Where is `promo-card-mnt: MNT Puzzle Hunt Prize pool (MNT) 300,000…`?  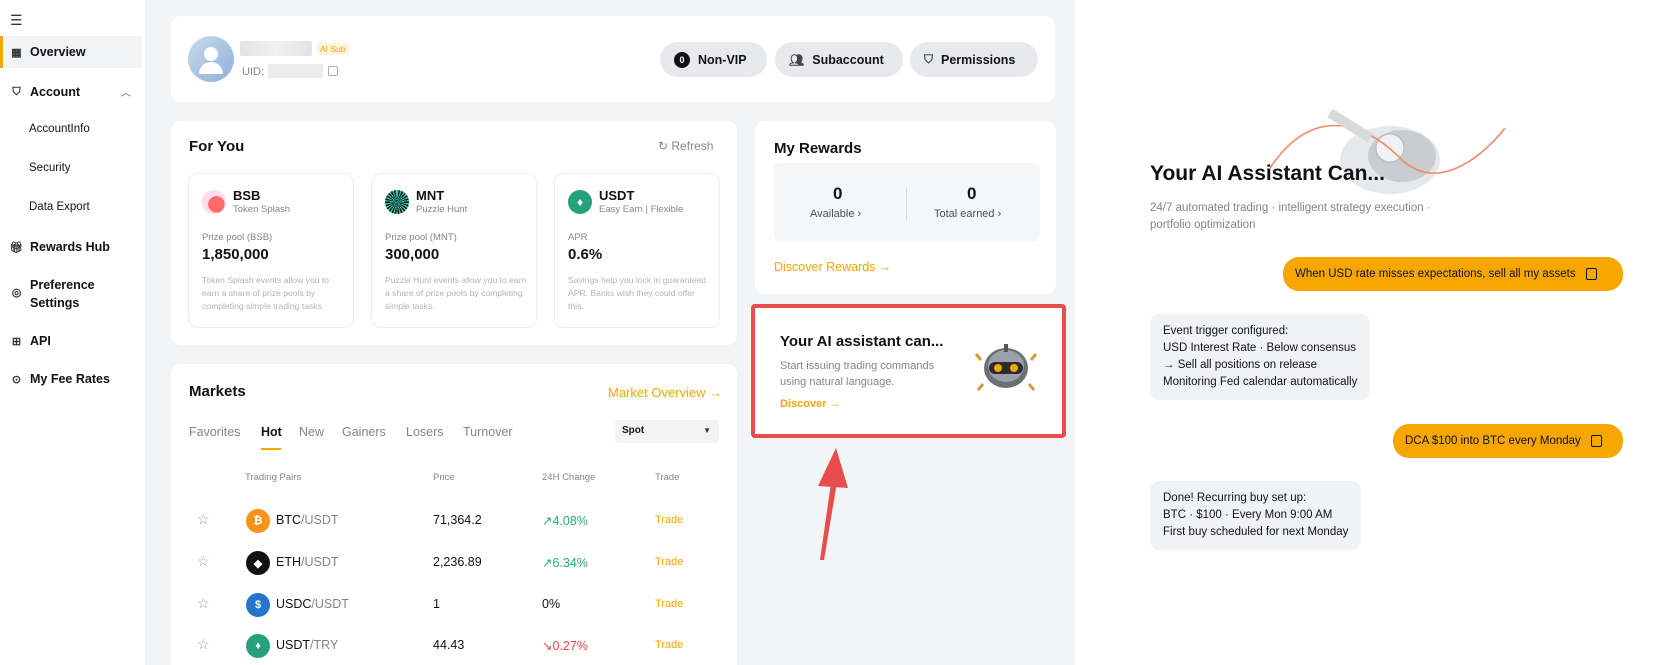 promo-card-mnt: MNT Puzzle Hunt Prize pool (MNT) 300,000… is located at coordinates (454, 250).